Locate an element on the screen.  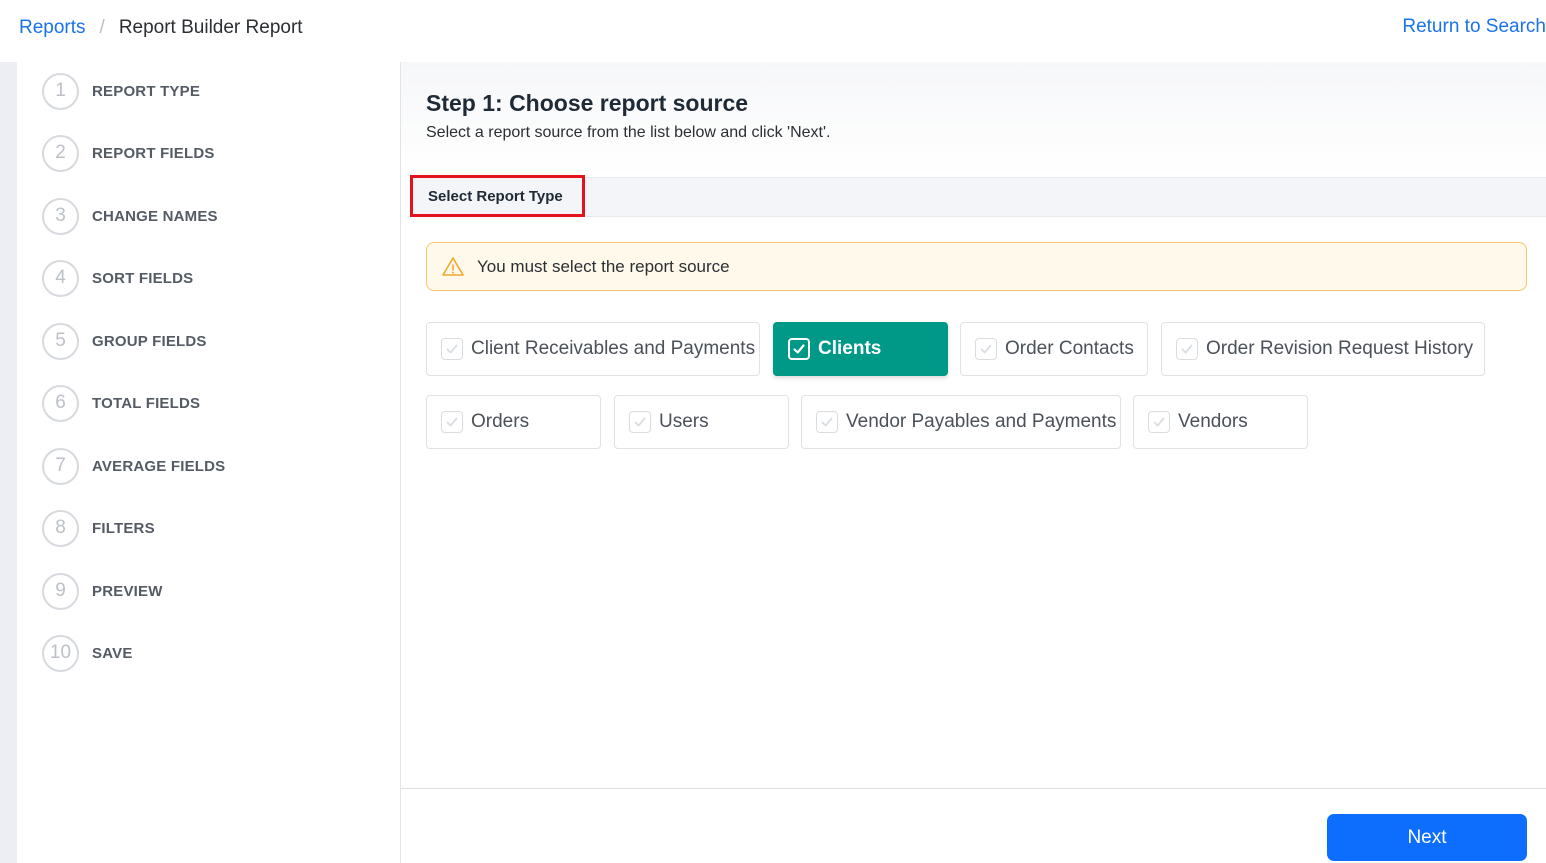
option-label: Orders is located at coordinates (500, 421).